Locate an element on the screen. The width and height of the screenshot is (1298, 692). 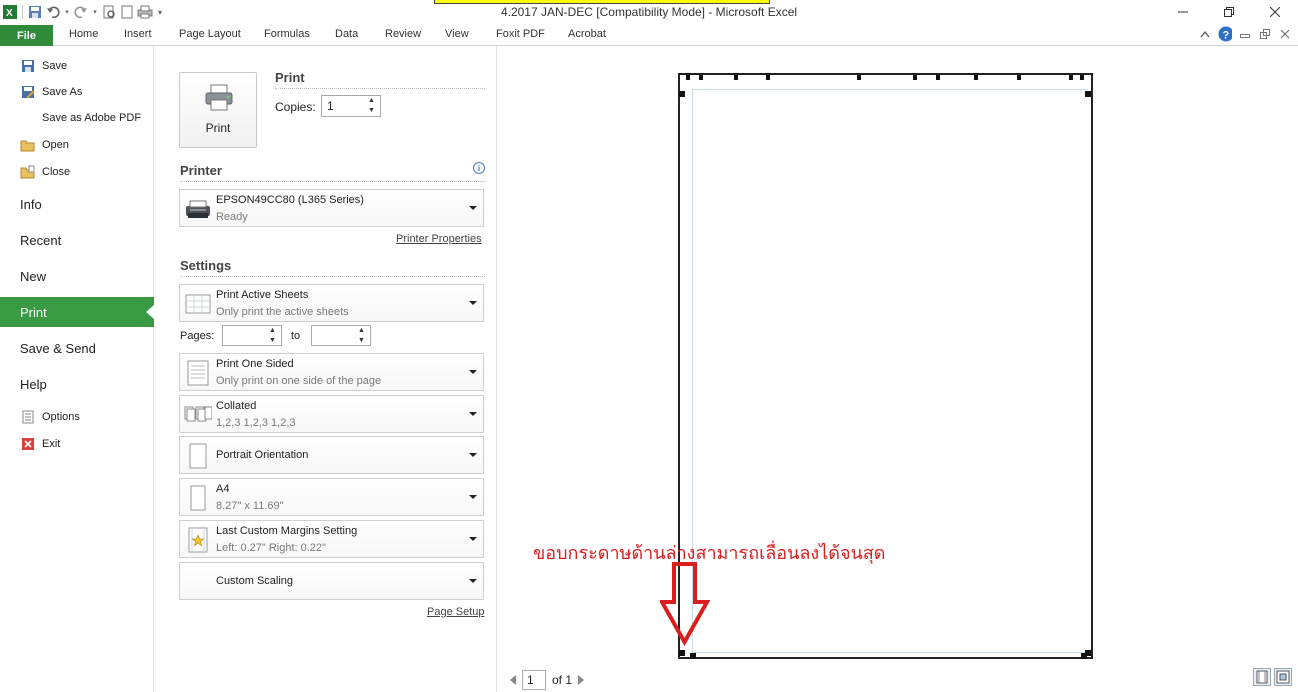
options-icon is located at coordinates (28, 417).